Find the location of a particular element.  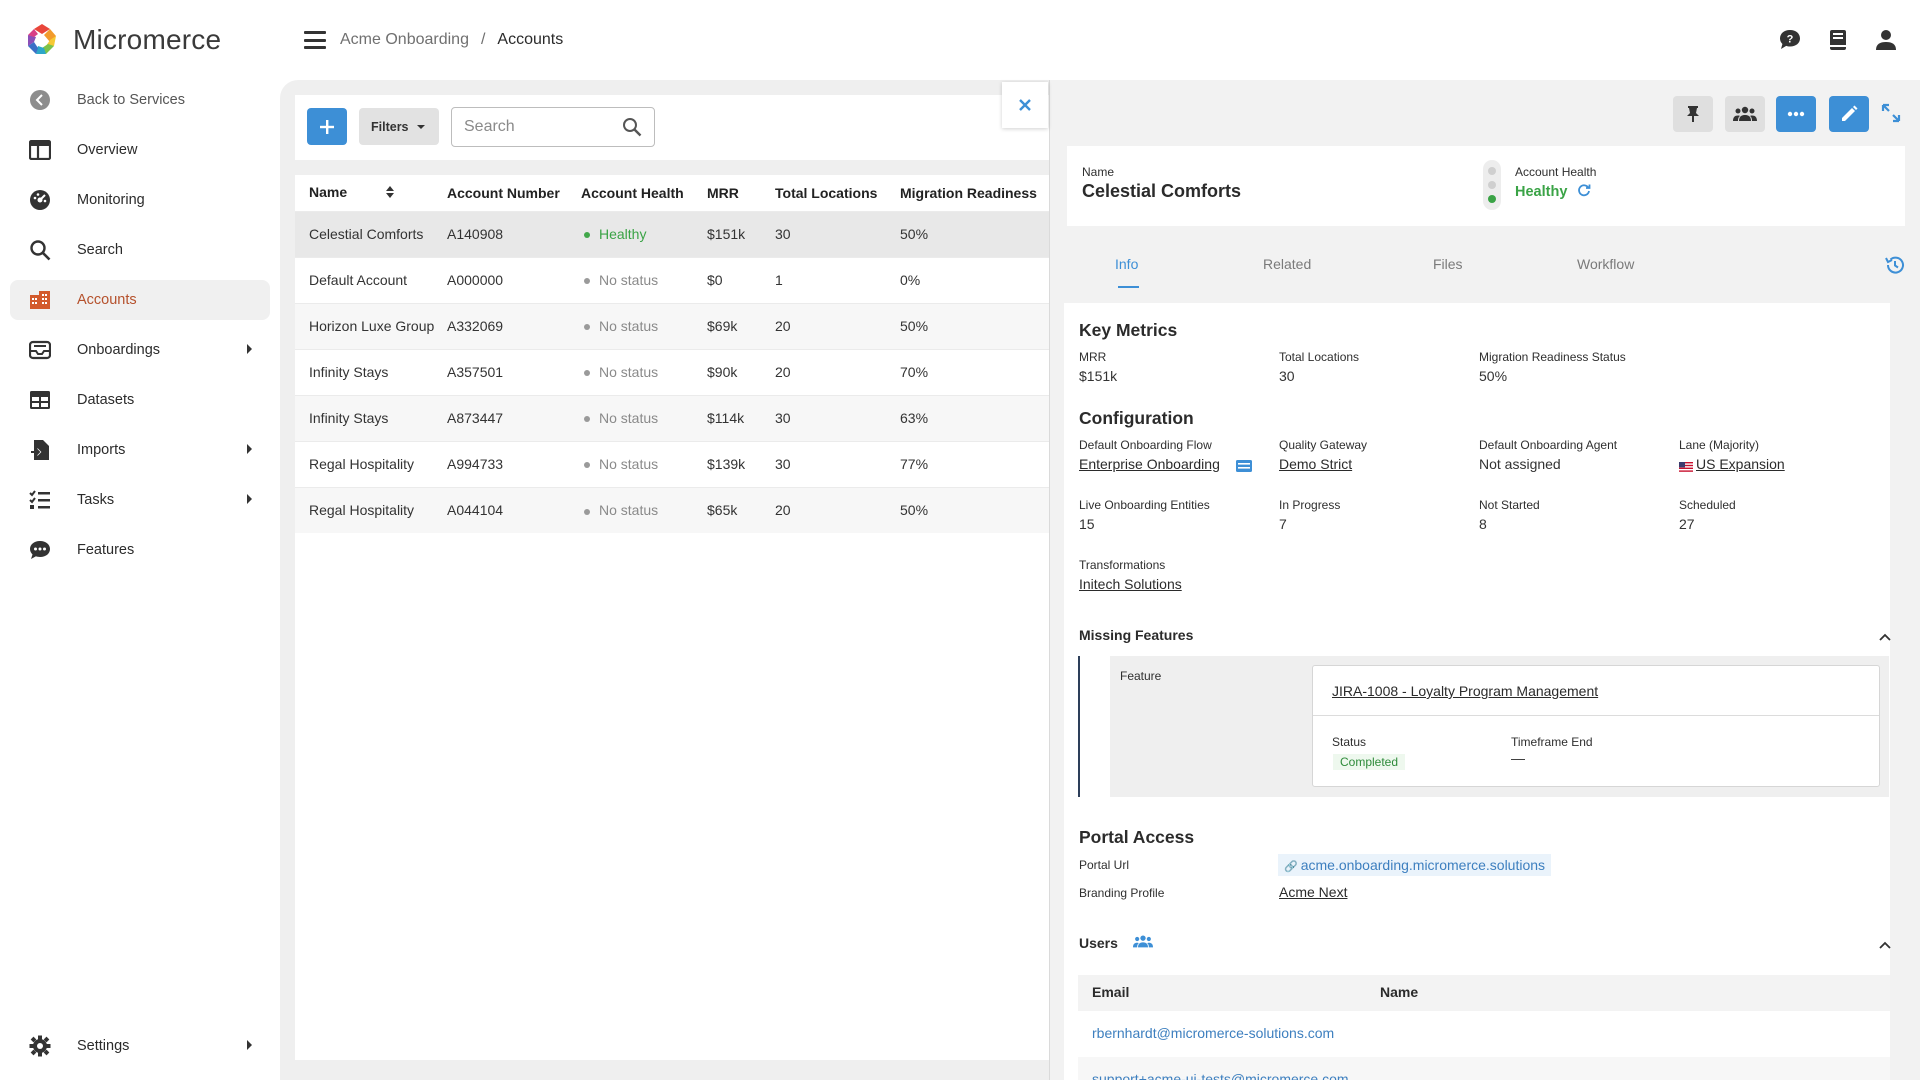

sidebar-item-onboardings: Onboardings is located at coordinates (140, 350).